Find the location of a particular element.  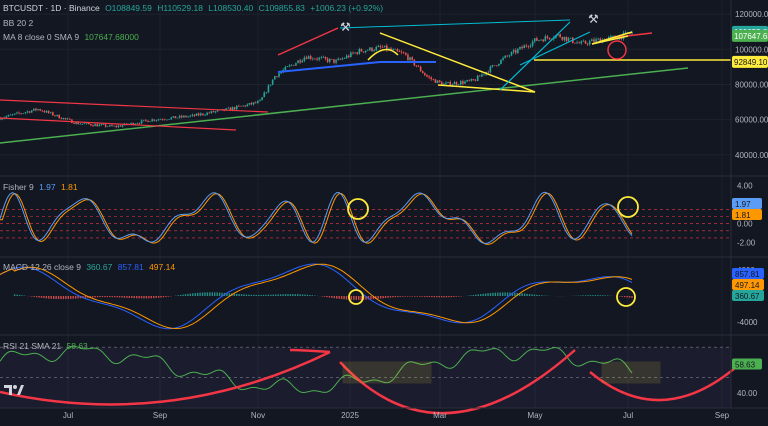

fisher-value-1: 1.97 is located at coordinates (47, 187).